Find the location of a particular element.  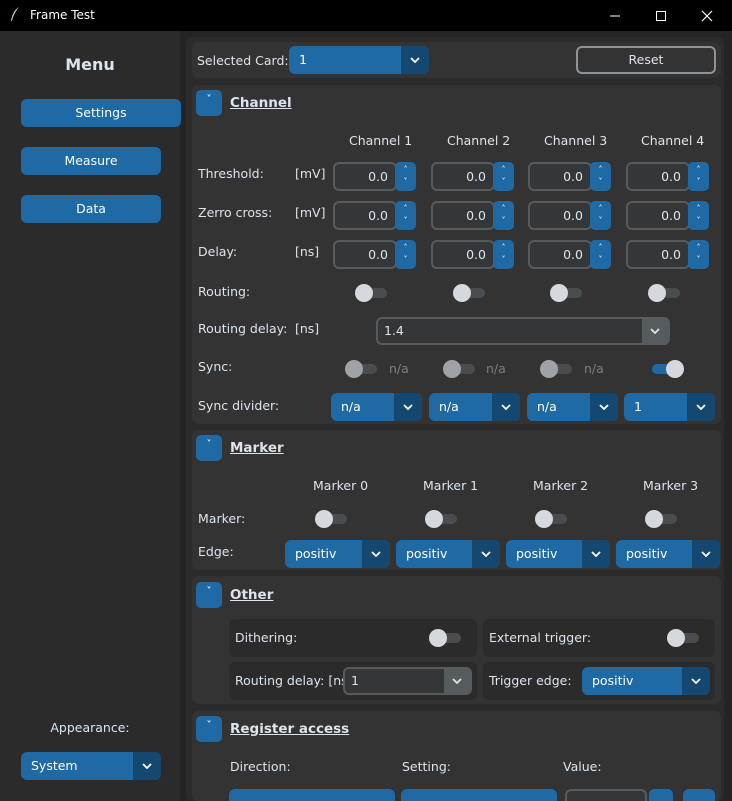

threshold-ch1-spinbox: 0.0 ˄ ˅ is located at coordinates (374, 176).